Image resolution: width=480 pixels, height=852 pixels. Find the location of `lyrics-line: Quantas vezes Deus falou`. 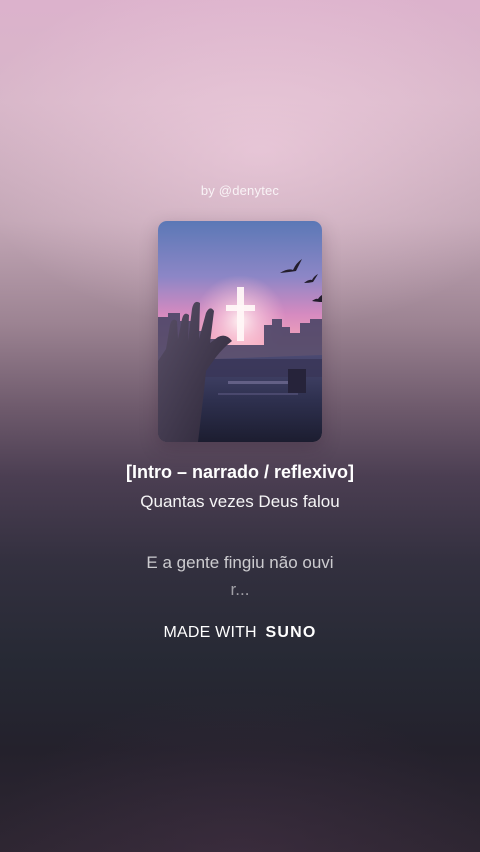

lyrics-line: Quantas vezes Deus falou is located at coordinates (240, 501).